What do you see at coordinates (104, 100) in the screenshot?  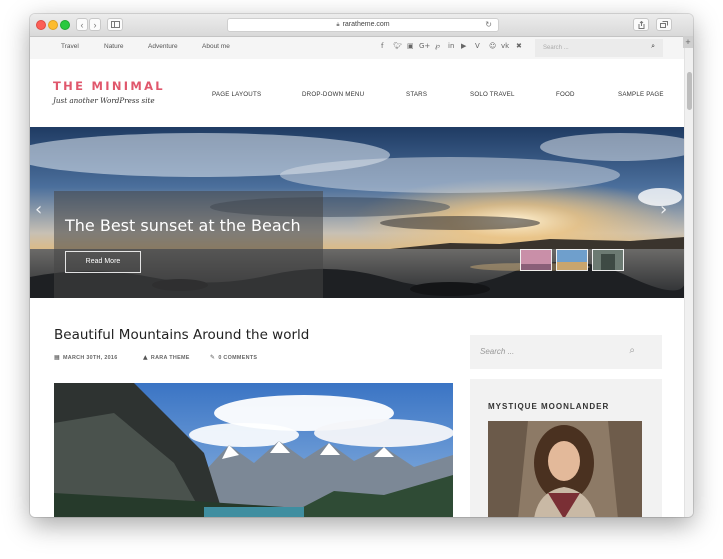 I see `site-tagline: Just another WordPress site` at bounding box center [104, 100].